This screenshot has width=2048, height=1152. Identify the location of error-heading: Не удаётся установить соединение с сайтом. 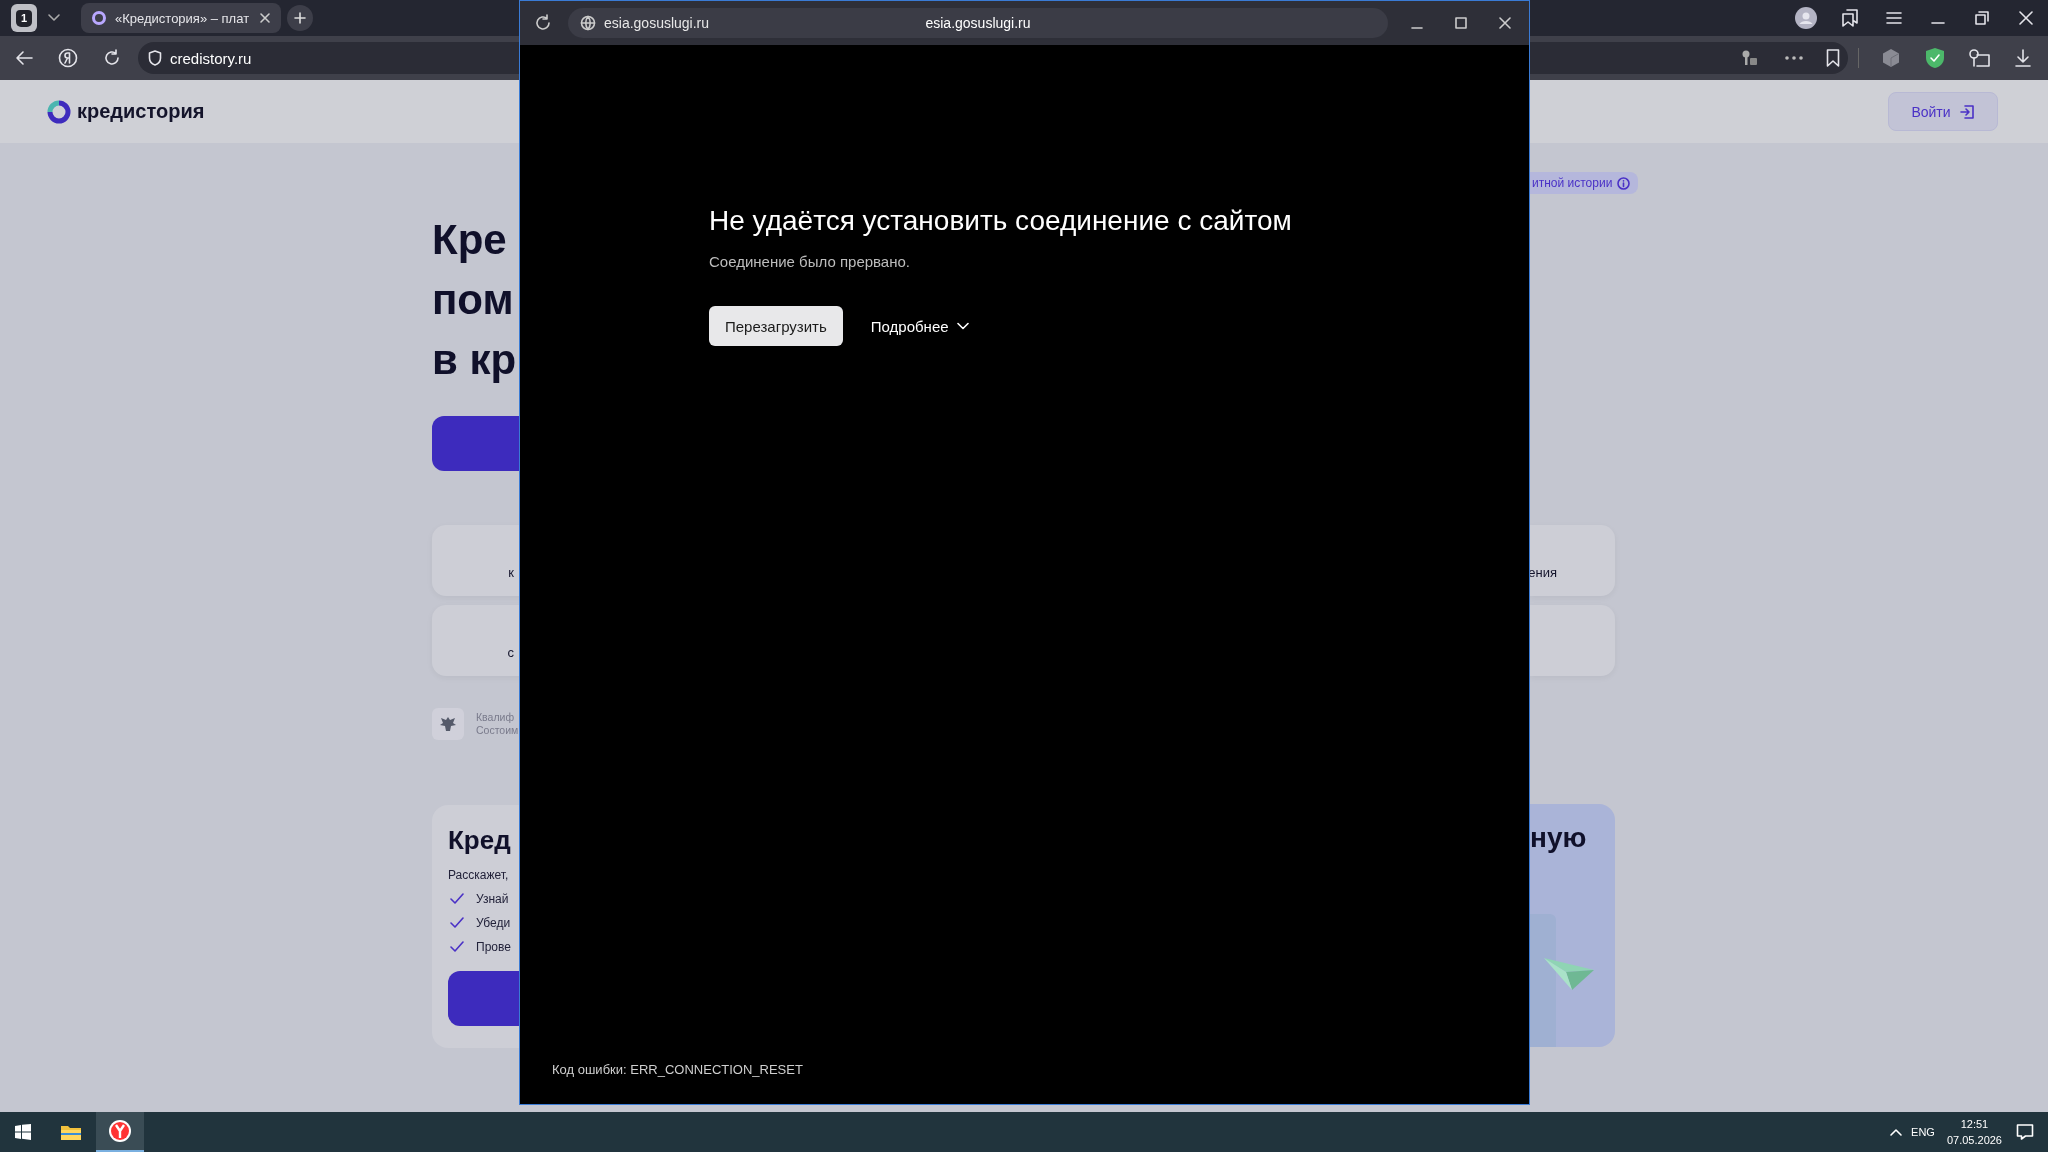
(1000, 221).